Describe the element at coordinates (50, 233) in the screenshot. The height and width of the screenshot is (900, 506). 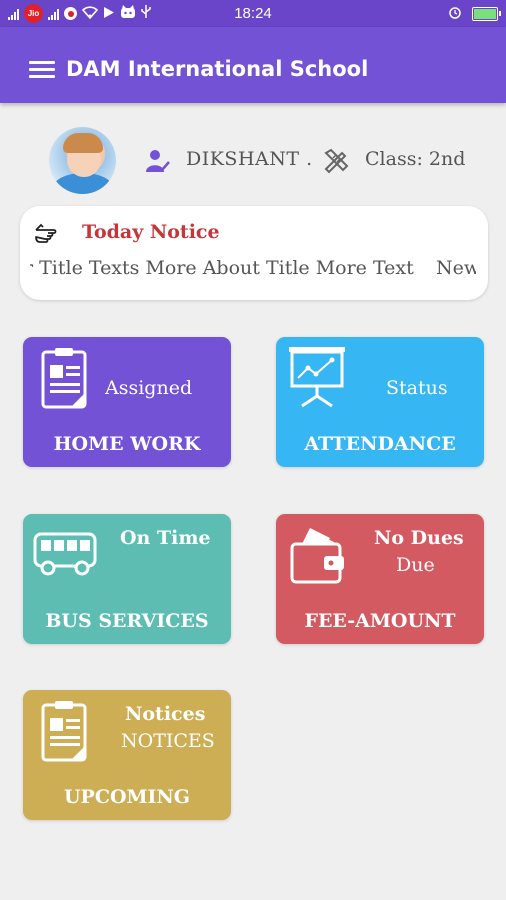
I see `pointing-hand-icon` at that location.